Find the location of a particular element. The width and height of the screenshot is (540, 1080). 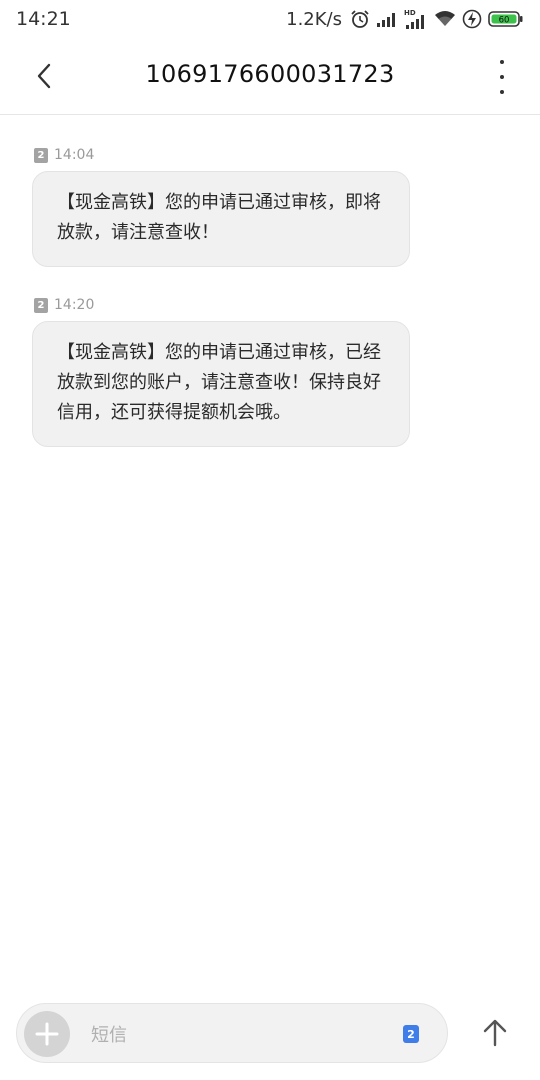

message-input is located at coordinates (241, 1035).